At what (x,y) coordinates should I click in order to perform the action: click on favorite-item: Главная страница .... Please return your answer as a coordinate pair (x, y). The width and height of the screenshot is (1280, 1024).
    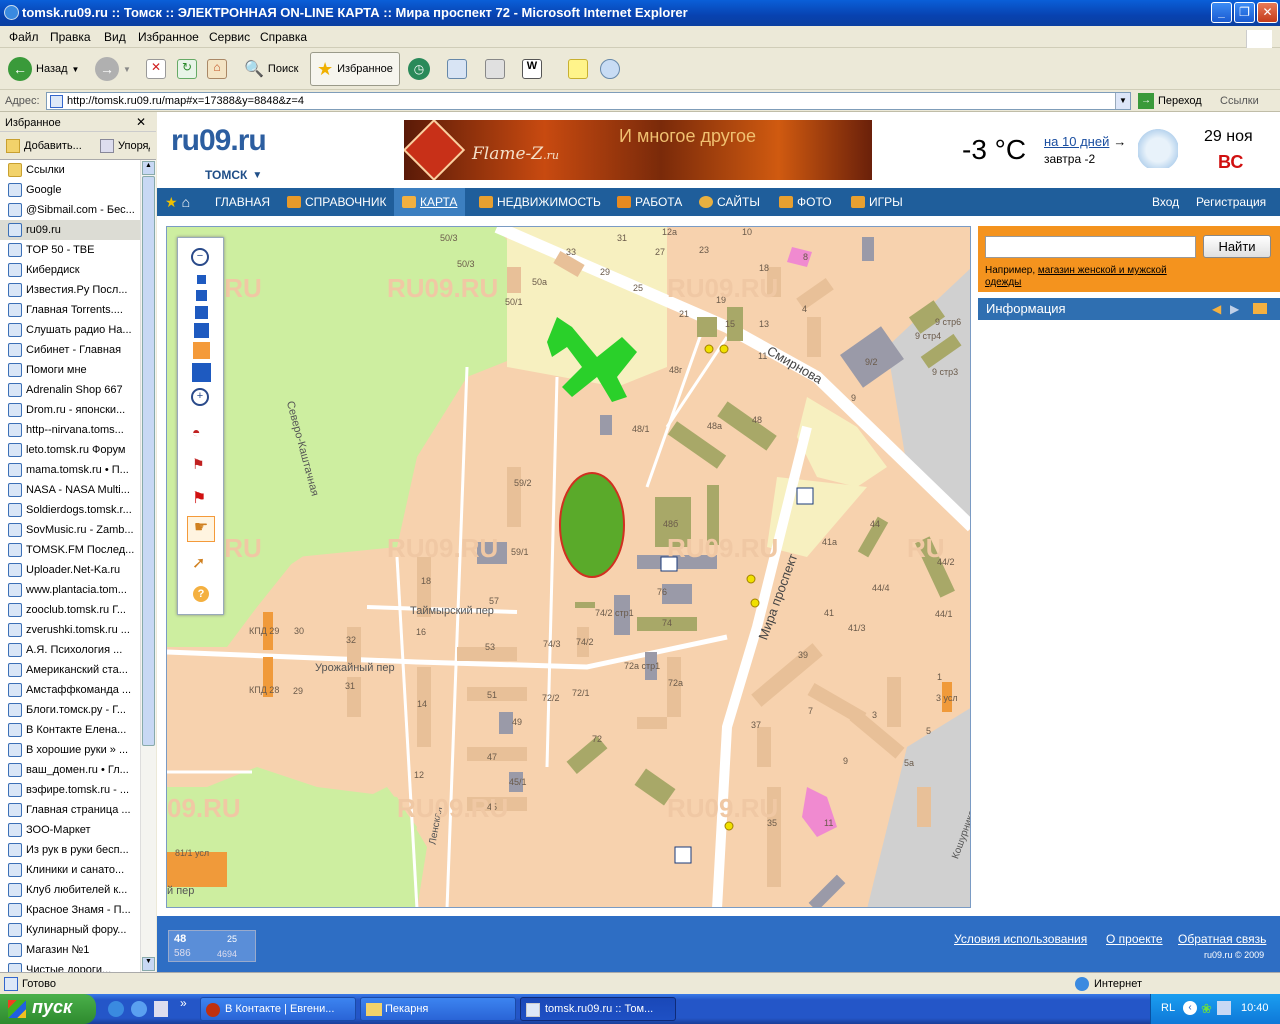
    Looking at the image, I should click on (70, 810).